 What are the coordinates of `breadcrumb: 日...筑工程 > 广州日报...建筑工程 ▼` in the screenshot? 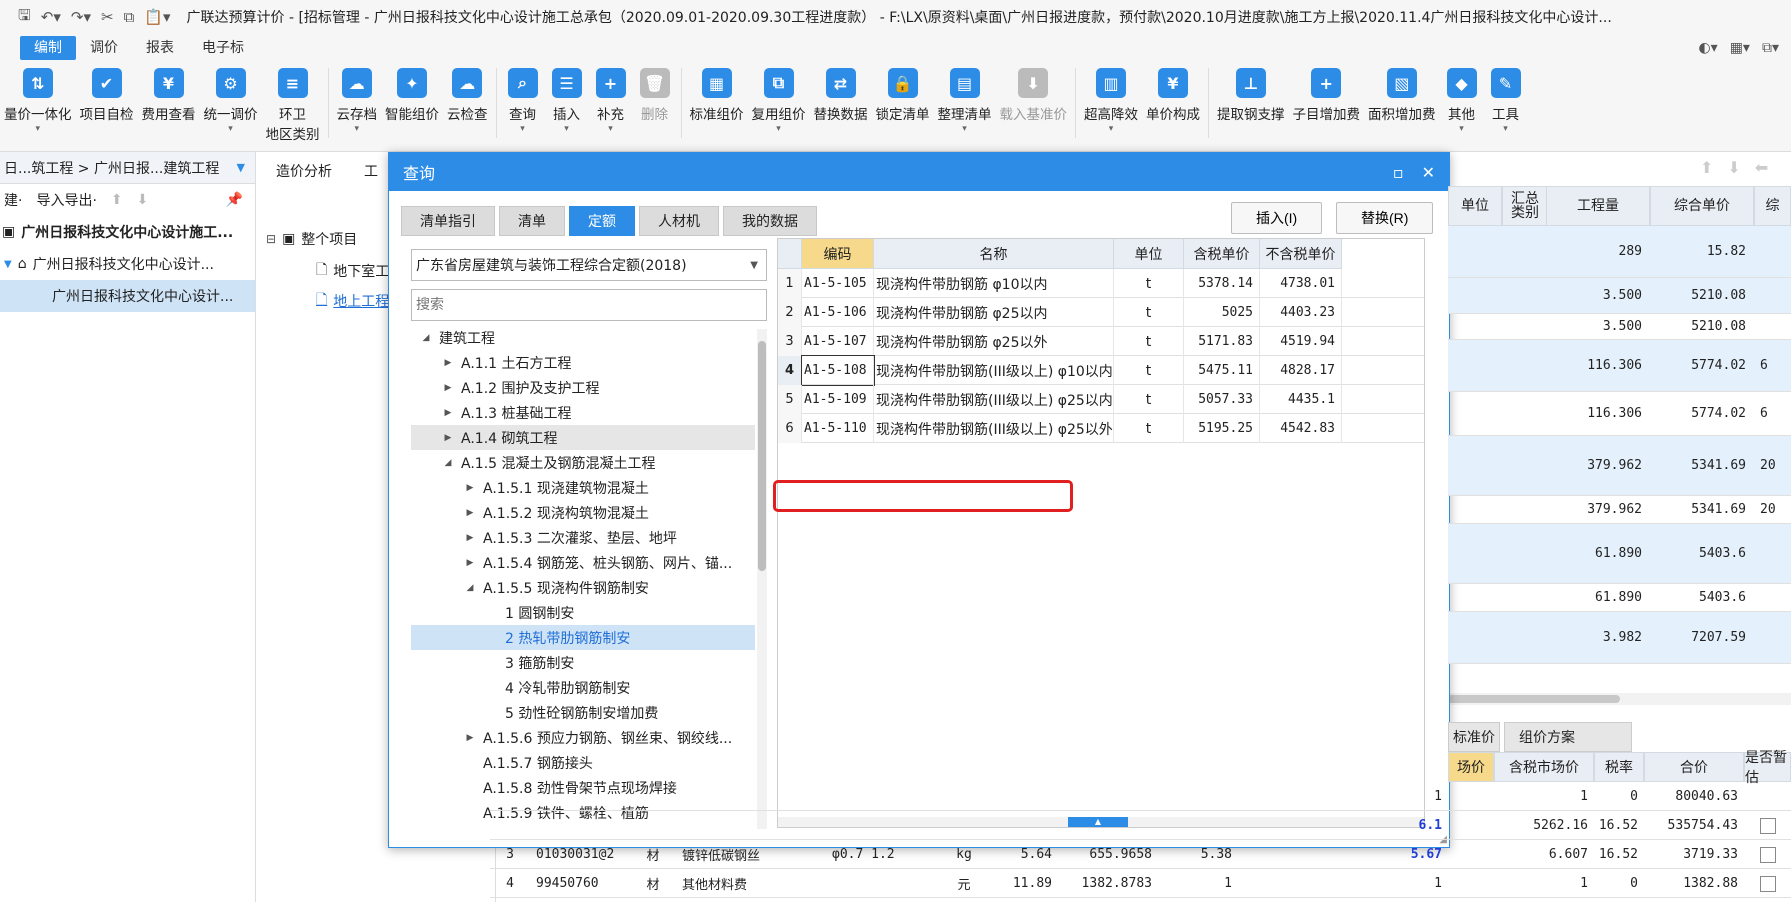 It's located at (127, 168).